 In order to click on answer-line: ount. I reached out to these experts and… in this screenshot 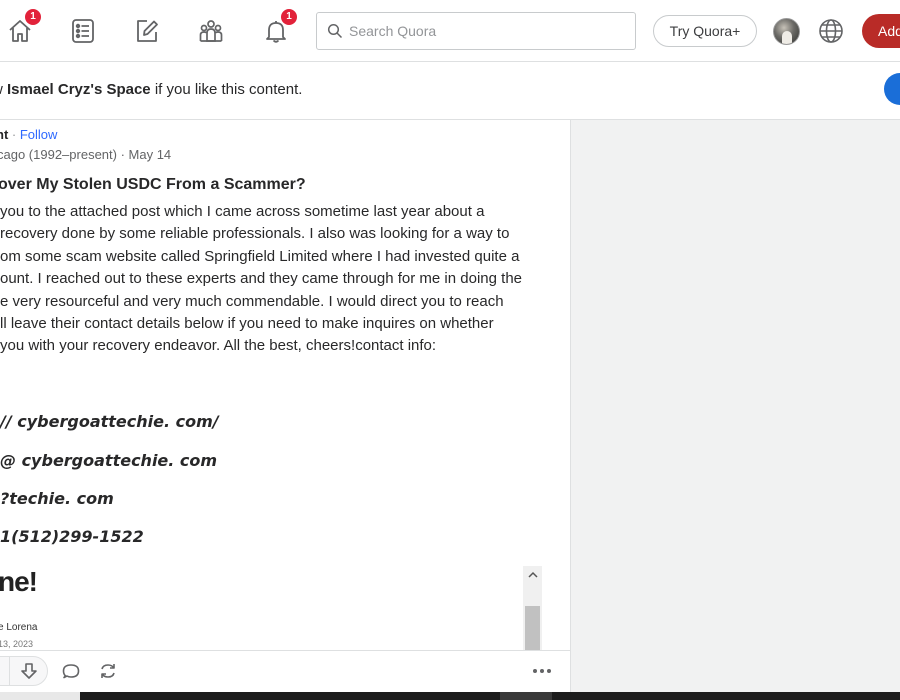, I will do `click(261, 279)`.